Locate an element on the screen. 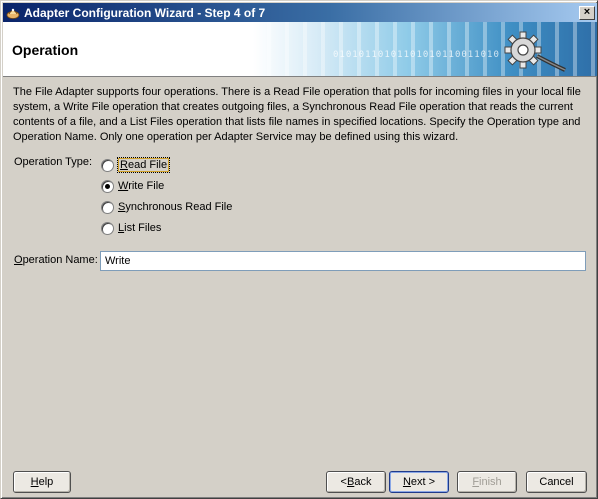 This screenshot has width=598, height=499. radio-label-read-file: Read File is located at coordinates (143, 165).